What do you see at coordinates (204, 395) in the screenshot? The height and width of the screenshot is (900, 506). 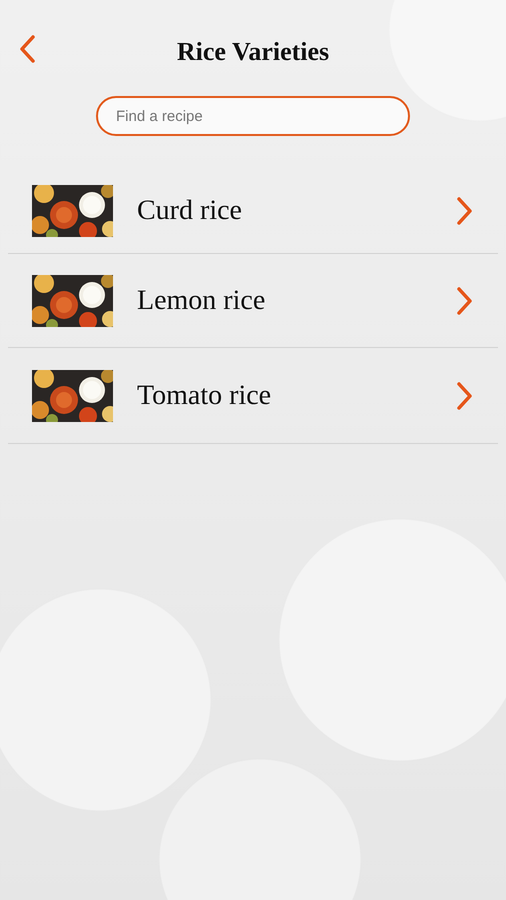 I see `recipe-name: Tomato rice` at bounding box center [204, 395].